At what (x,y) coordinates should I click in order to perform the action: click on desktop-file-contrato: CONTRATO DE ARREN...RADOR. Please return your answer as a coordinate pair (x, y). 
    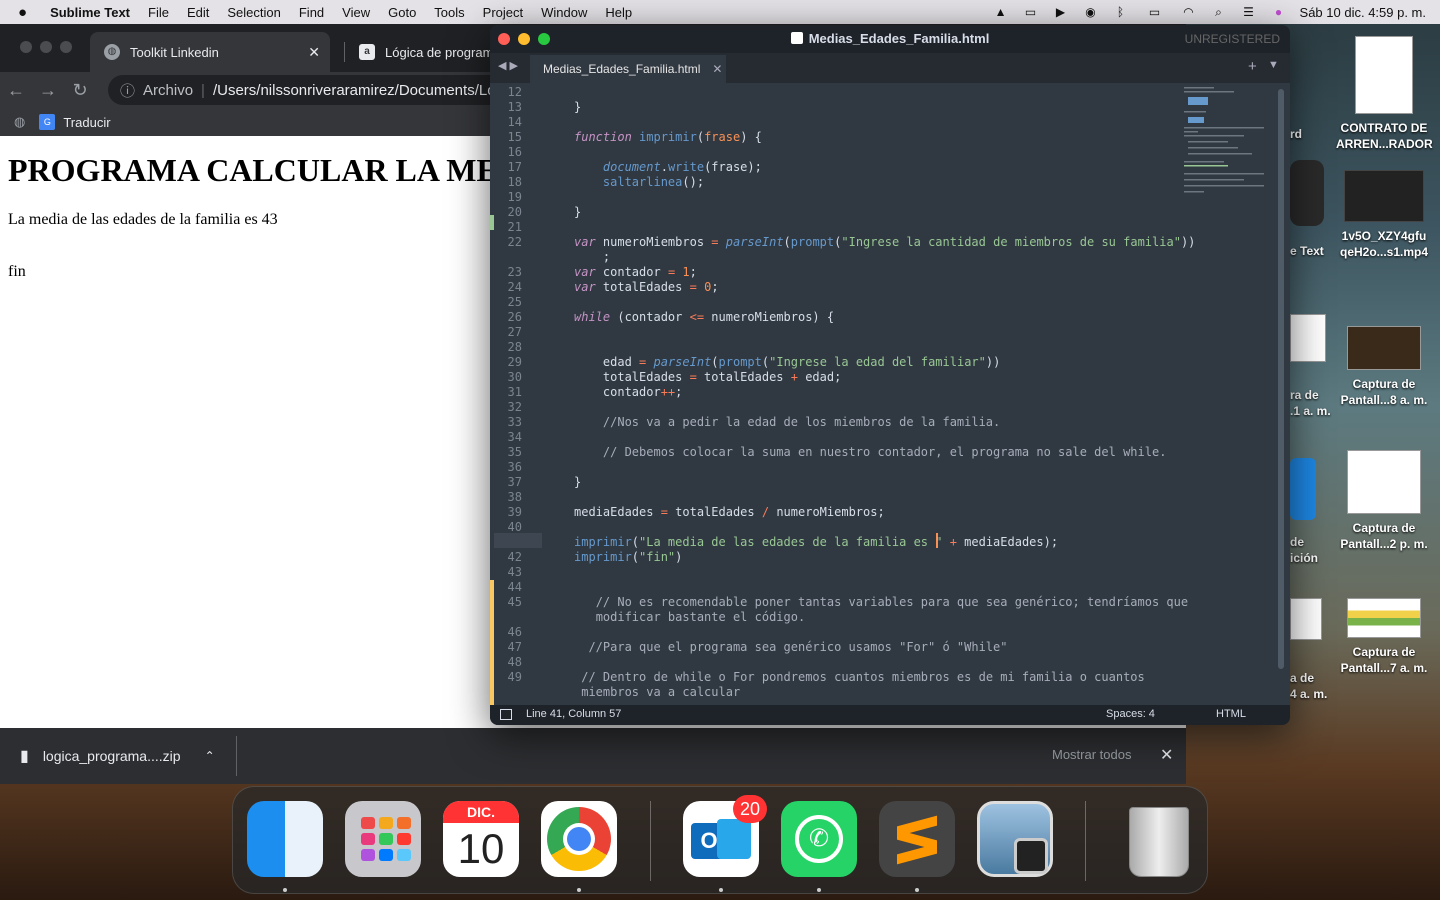
    Looking at the image, I should click on (1384, 94).